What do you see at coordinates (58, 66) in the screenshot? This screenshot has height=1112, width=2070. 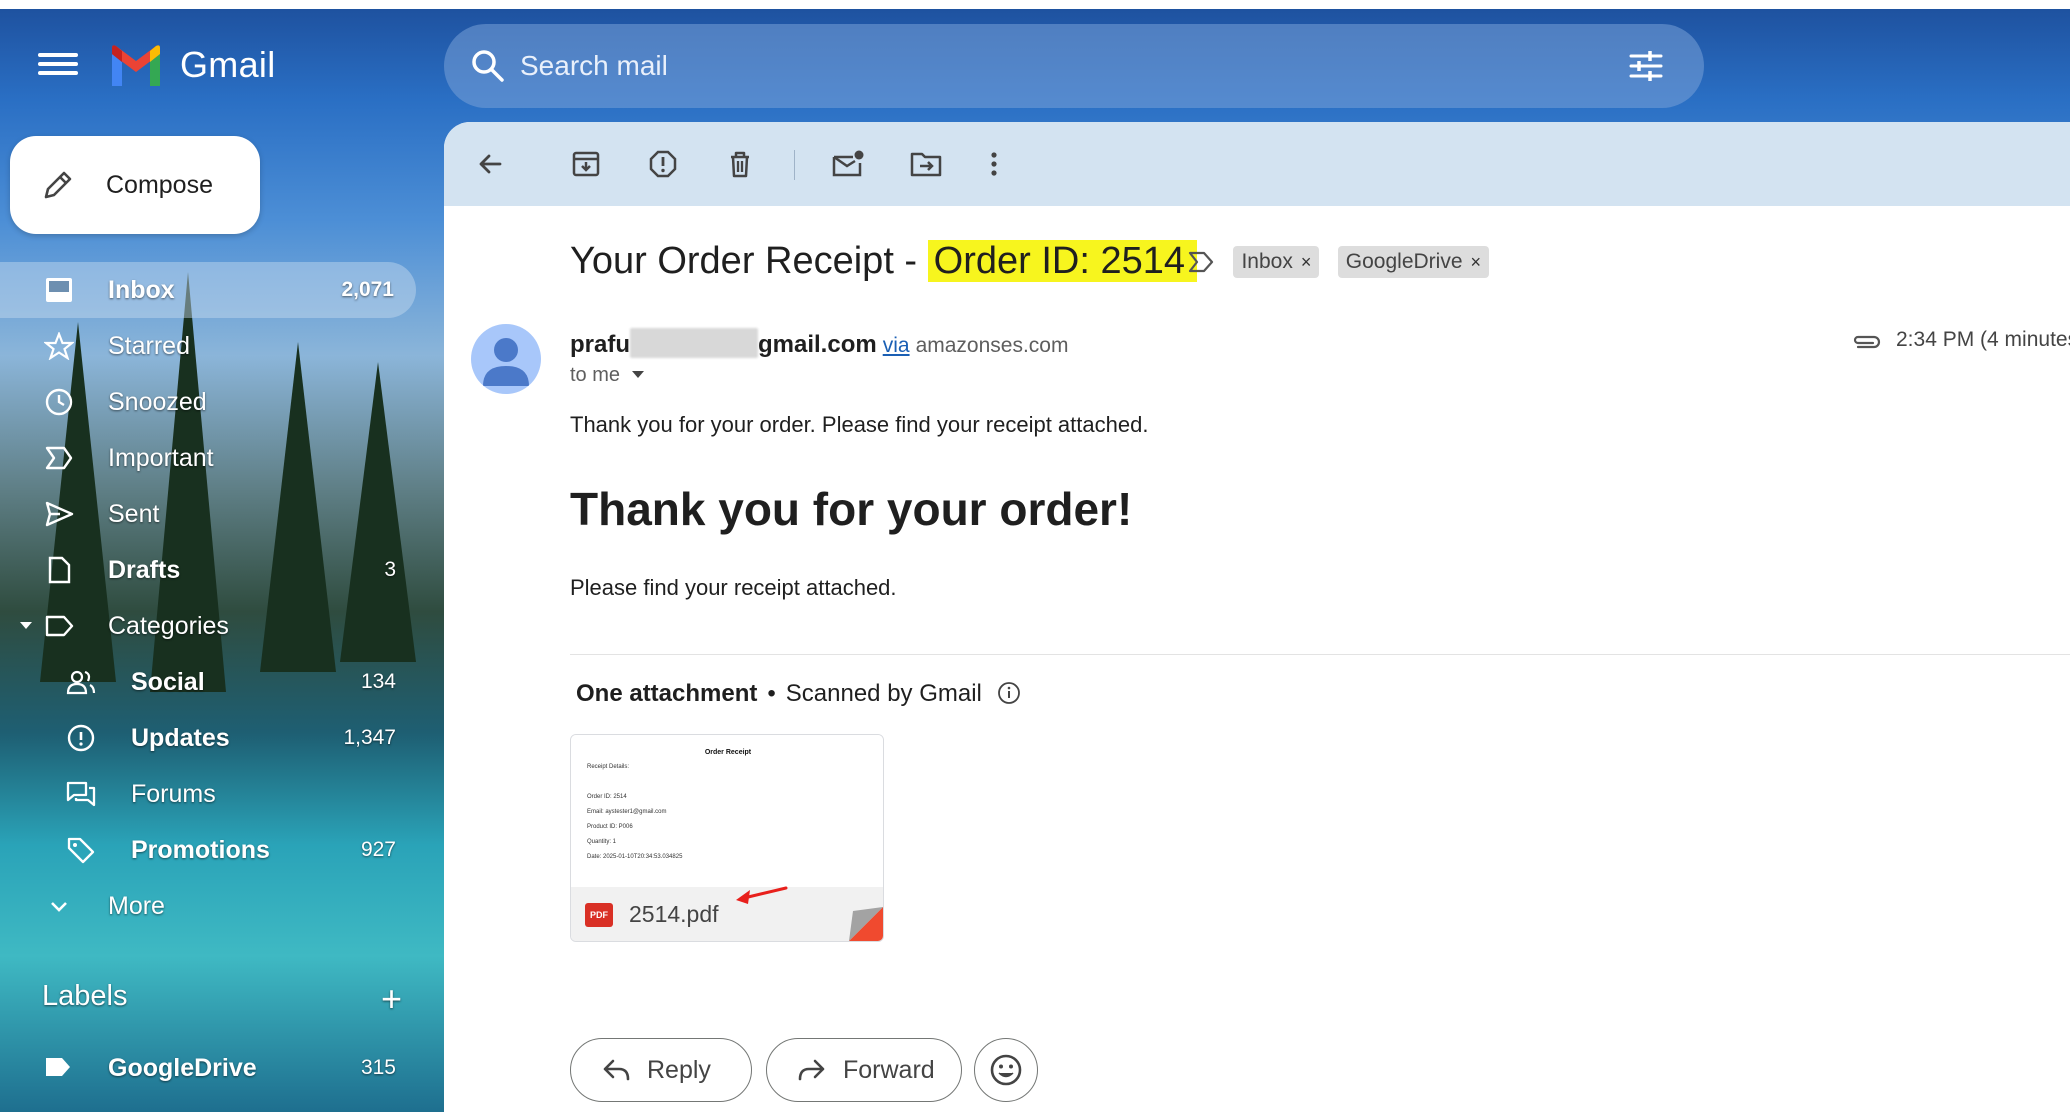 I see `main-menu-button` at bounding box center [58, 66].